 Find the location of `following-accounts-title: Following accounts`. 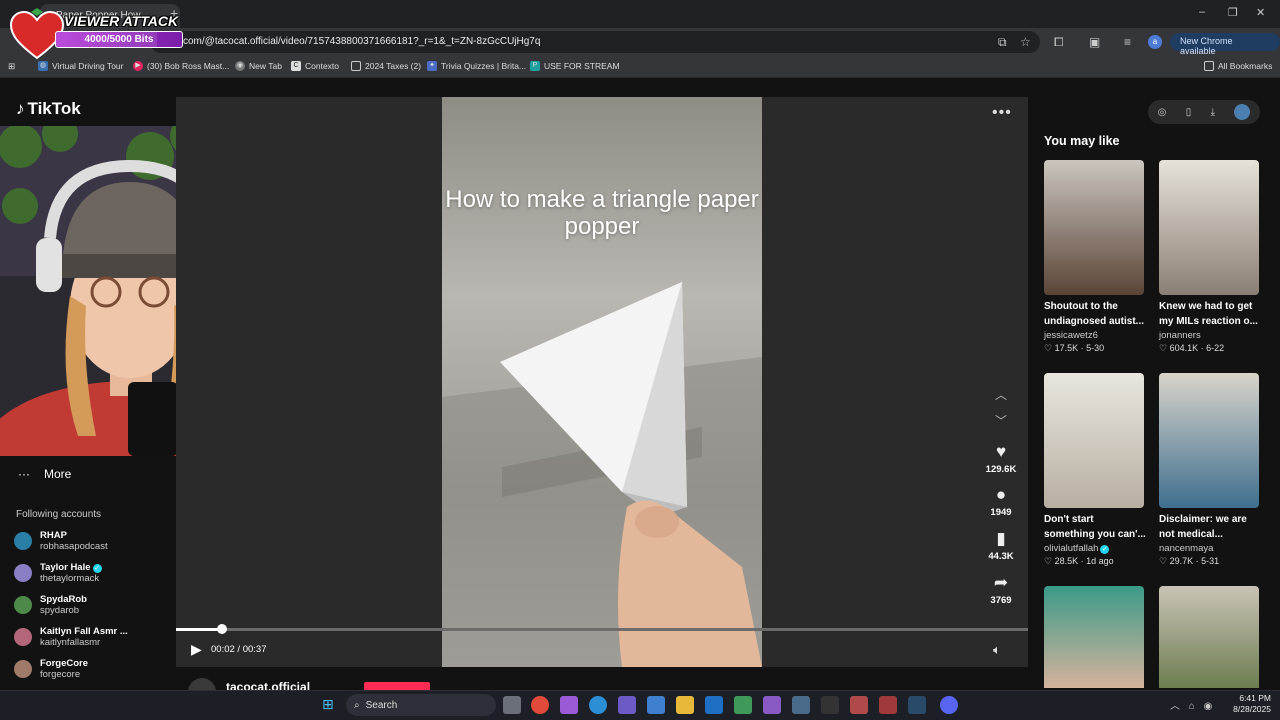

following-accounts-title: Following accounts is located at coordinates (59, 514).